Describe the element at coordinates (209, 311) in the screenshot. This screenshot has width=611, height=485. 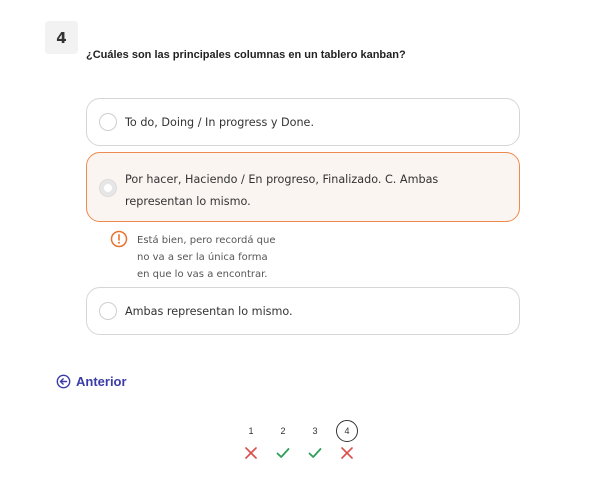
I see `answer-option-label: Ambas representan lo mismo.` at that location.